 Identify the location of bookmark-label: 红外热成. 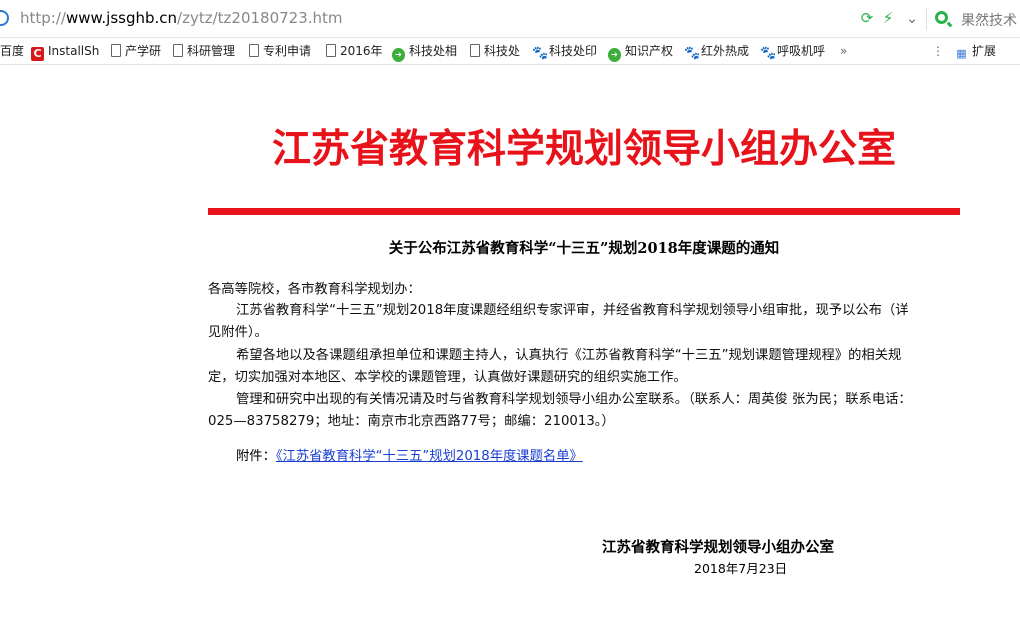
(725, 51).